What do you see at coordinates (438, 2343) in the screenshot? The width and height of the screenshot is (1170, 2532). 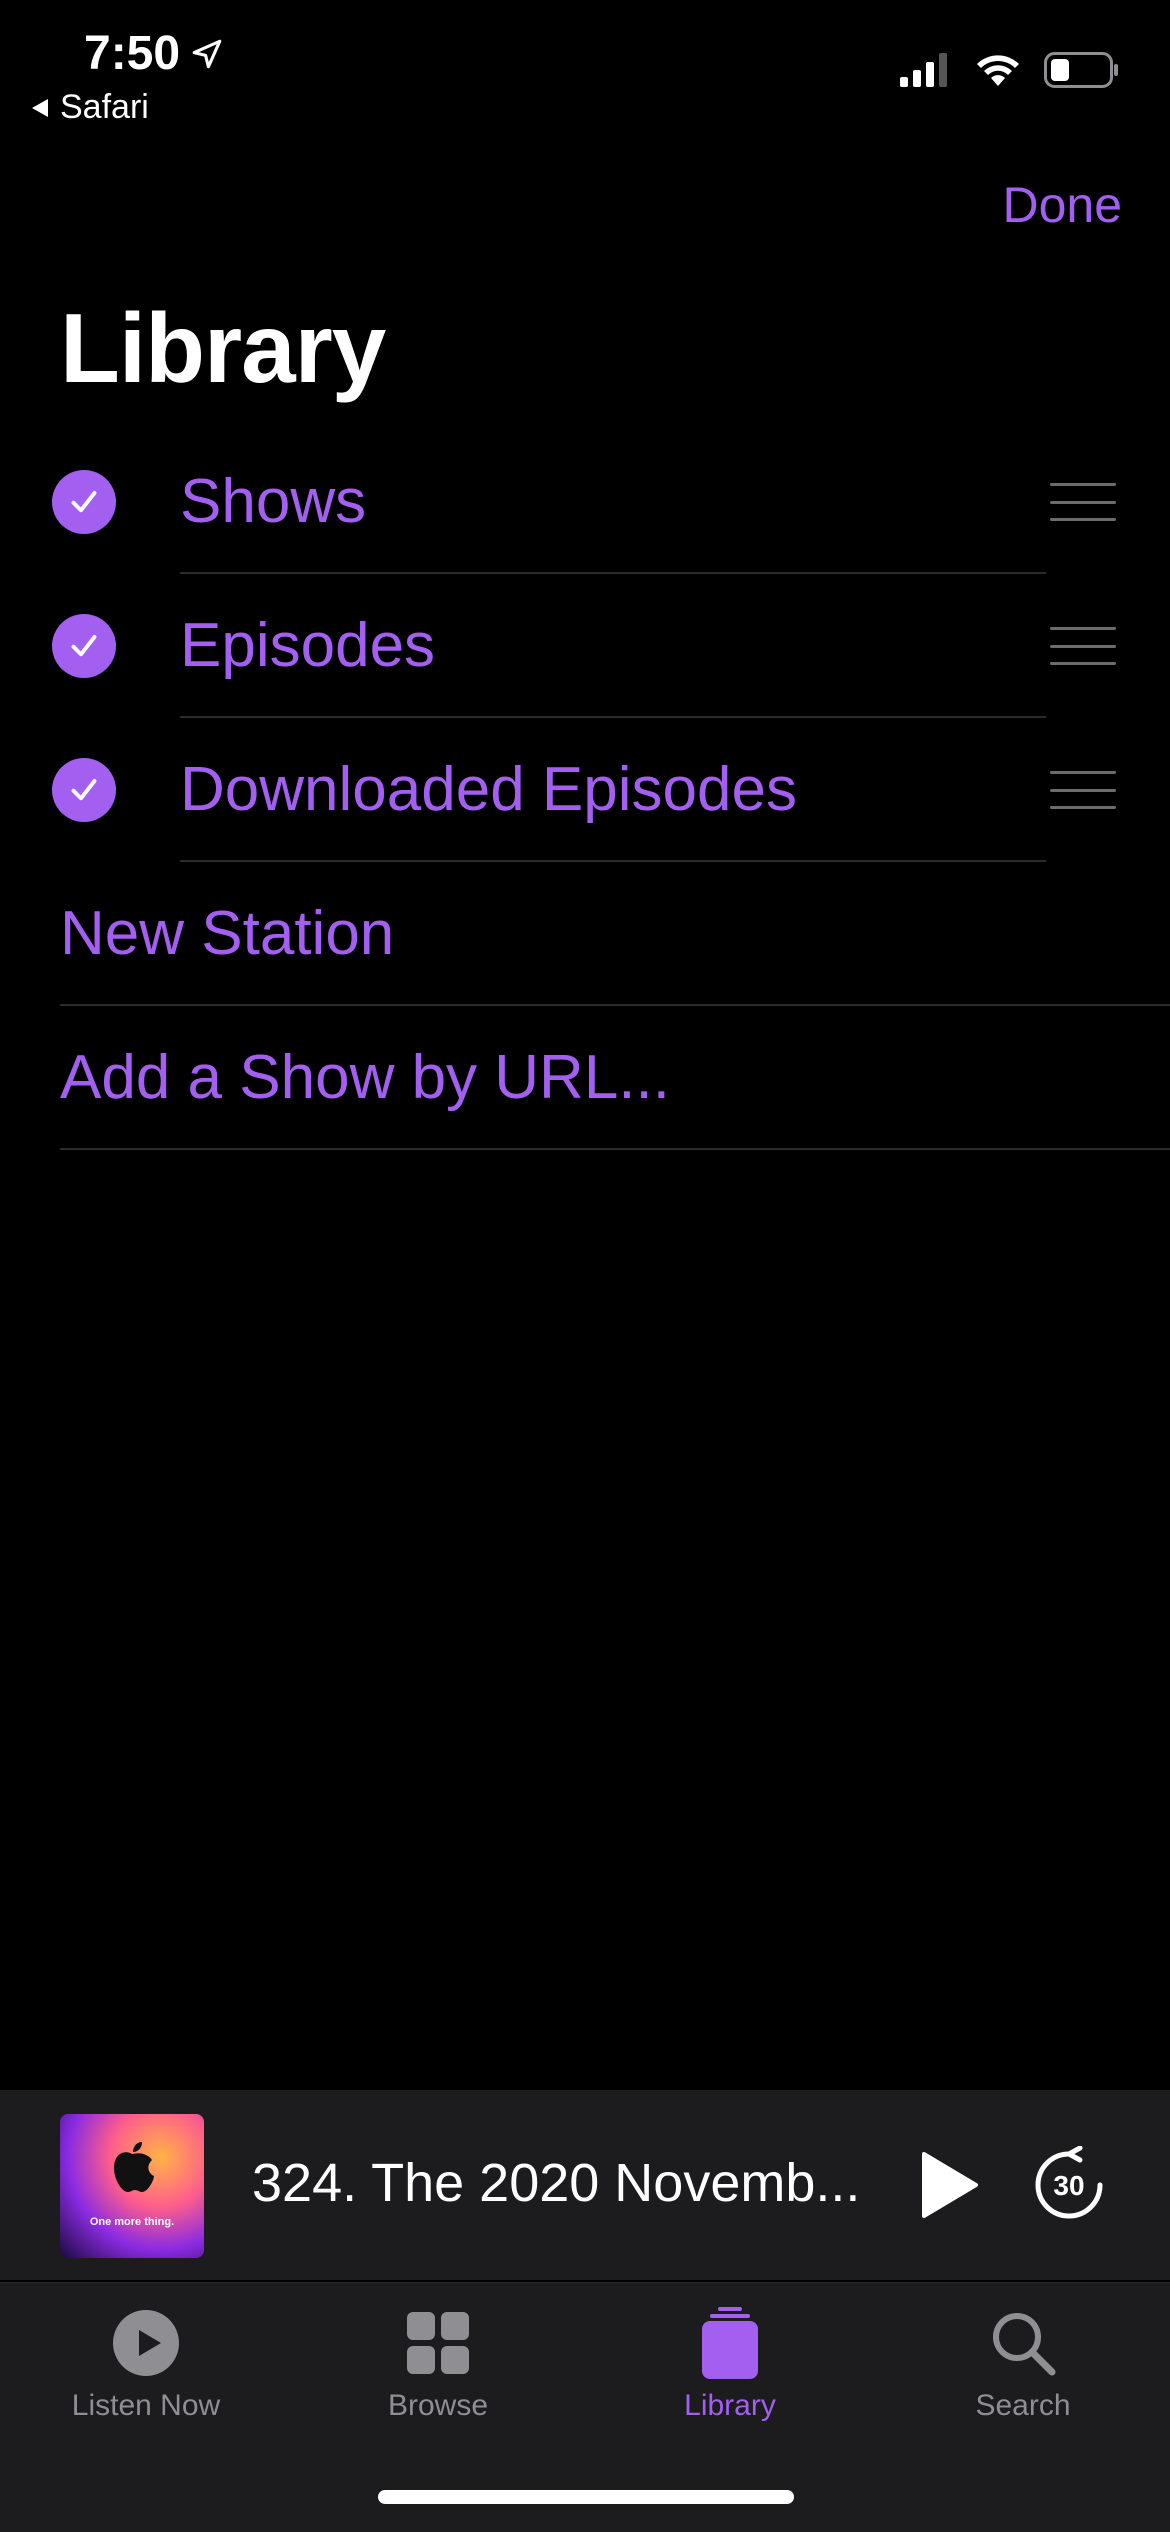 I see `grid-icon` at bounding box center [438, 2343].